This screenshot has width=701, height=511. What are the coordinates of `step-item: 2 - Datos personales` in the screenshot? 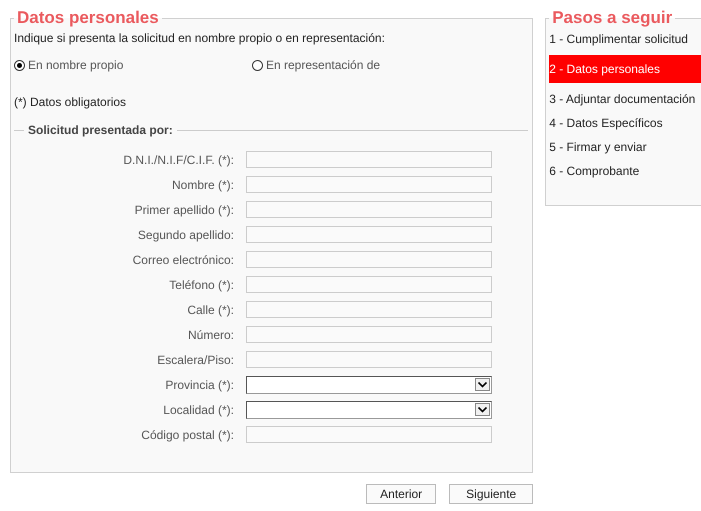 It's located at (625, 69).